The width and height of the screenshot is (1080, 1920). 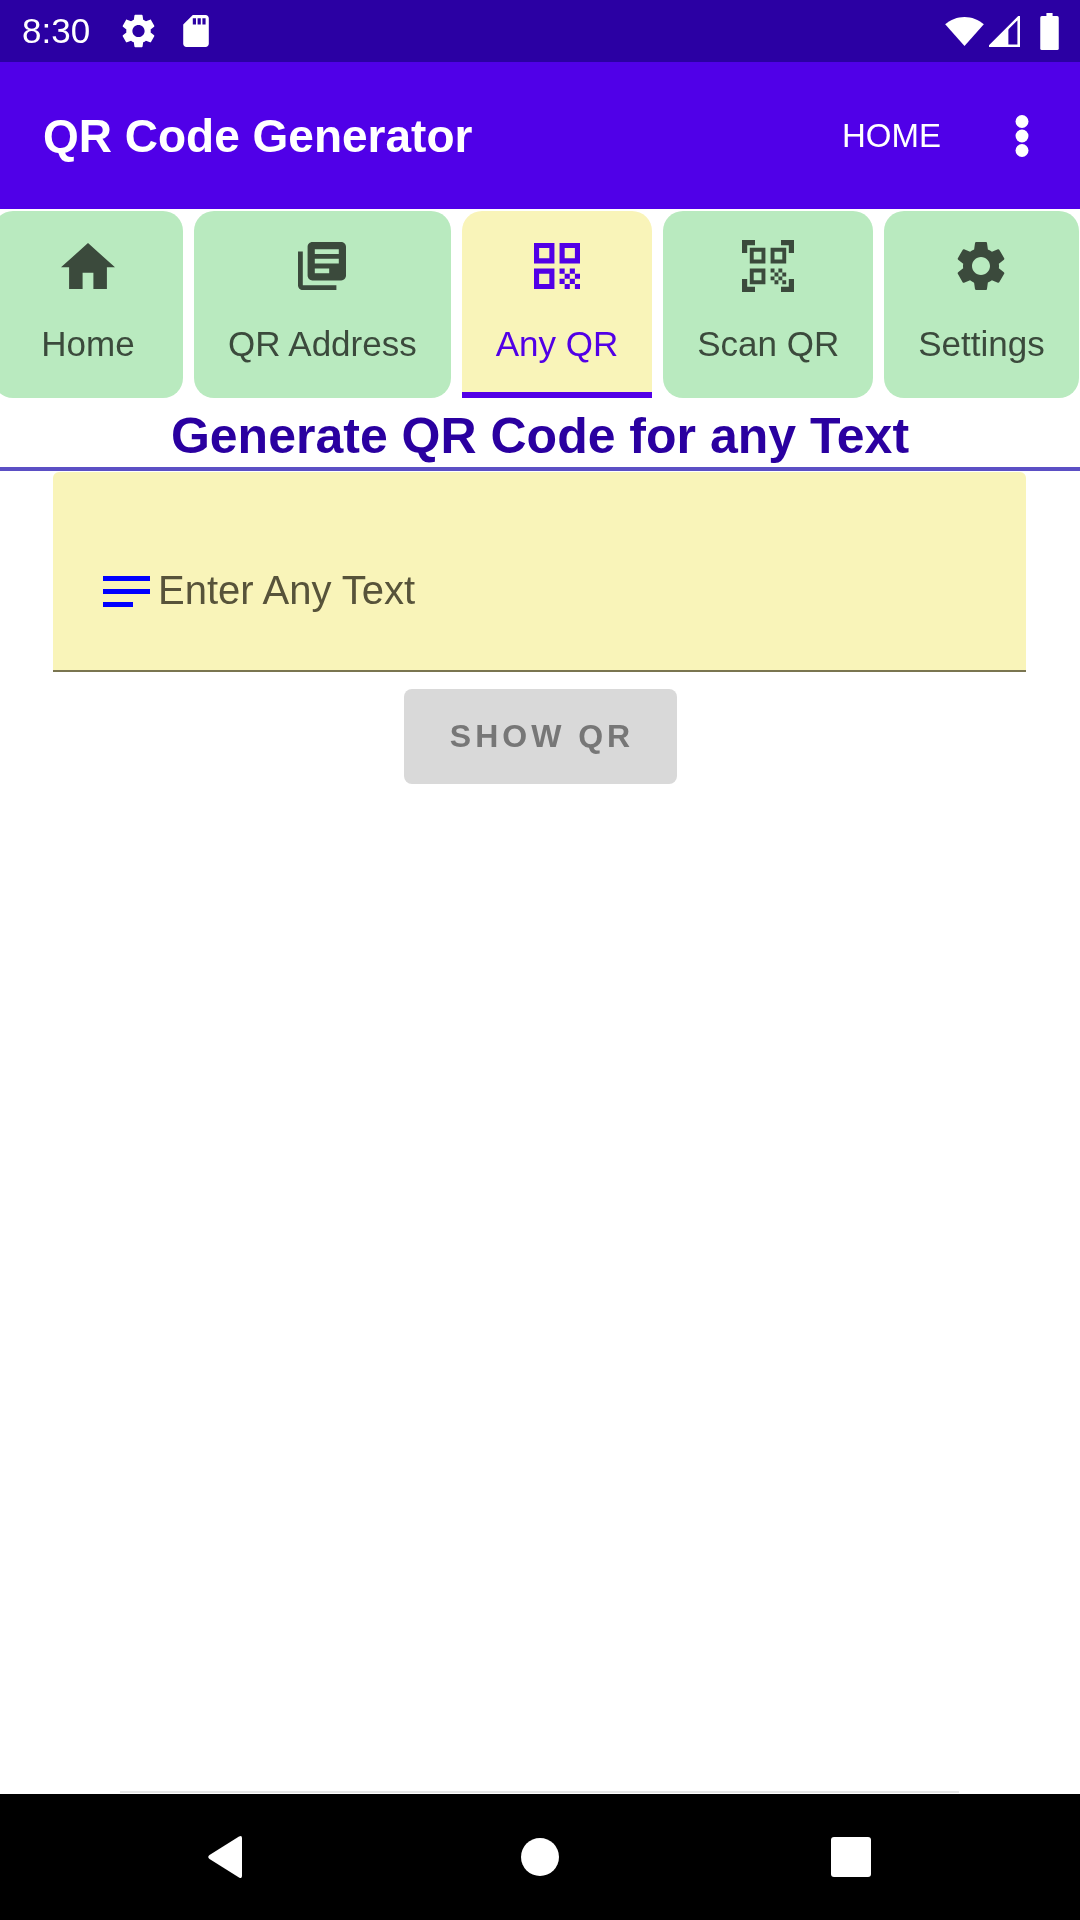 What do you see at coordinates (1022, 135) in the screenshot?
I see `more-options-icon` at bounding box center [1022, 135].